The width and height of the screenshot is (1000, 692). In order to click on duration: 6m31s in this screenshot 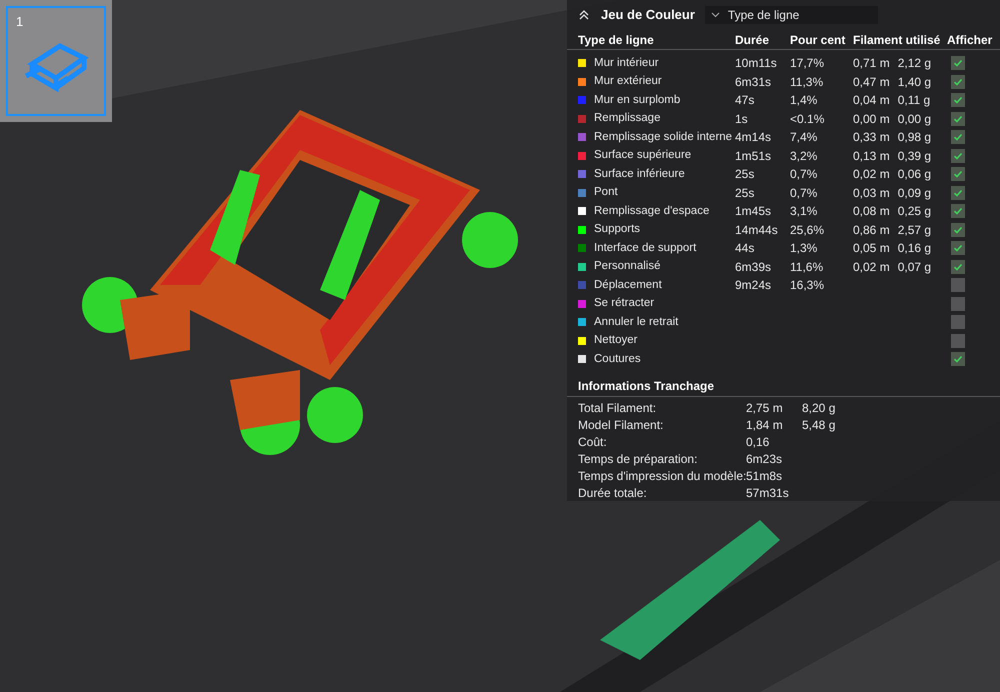, I will do `click(753, 82)`.